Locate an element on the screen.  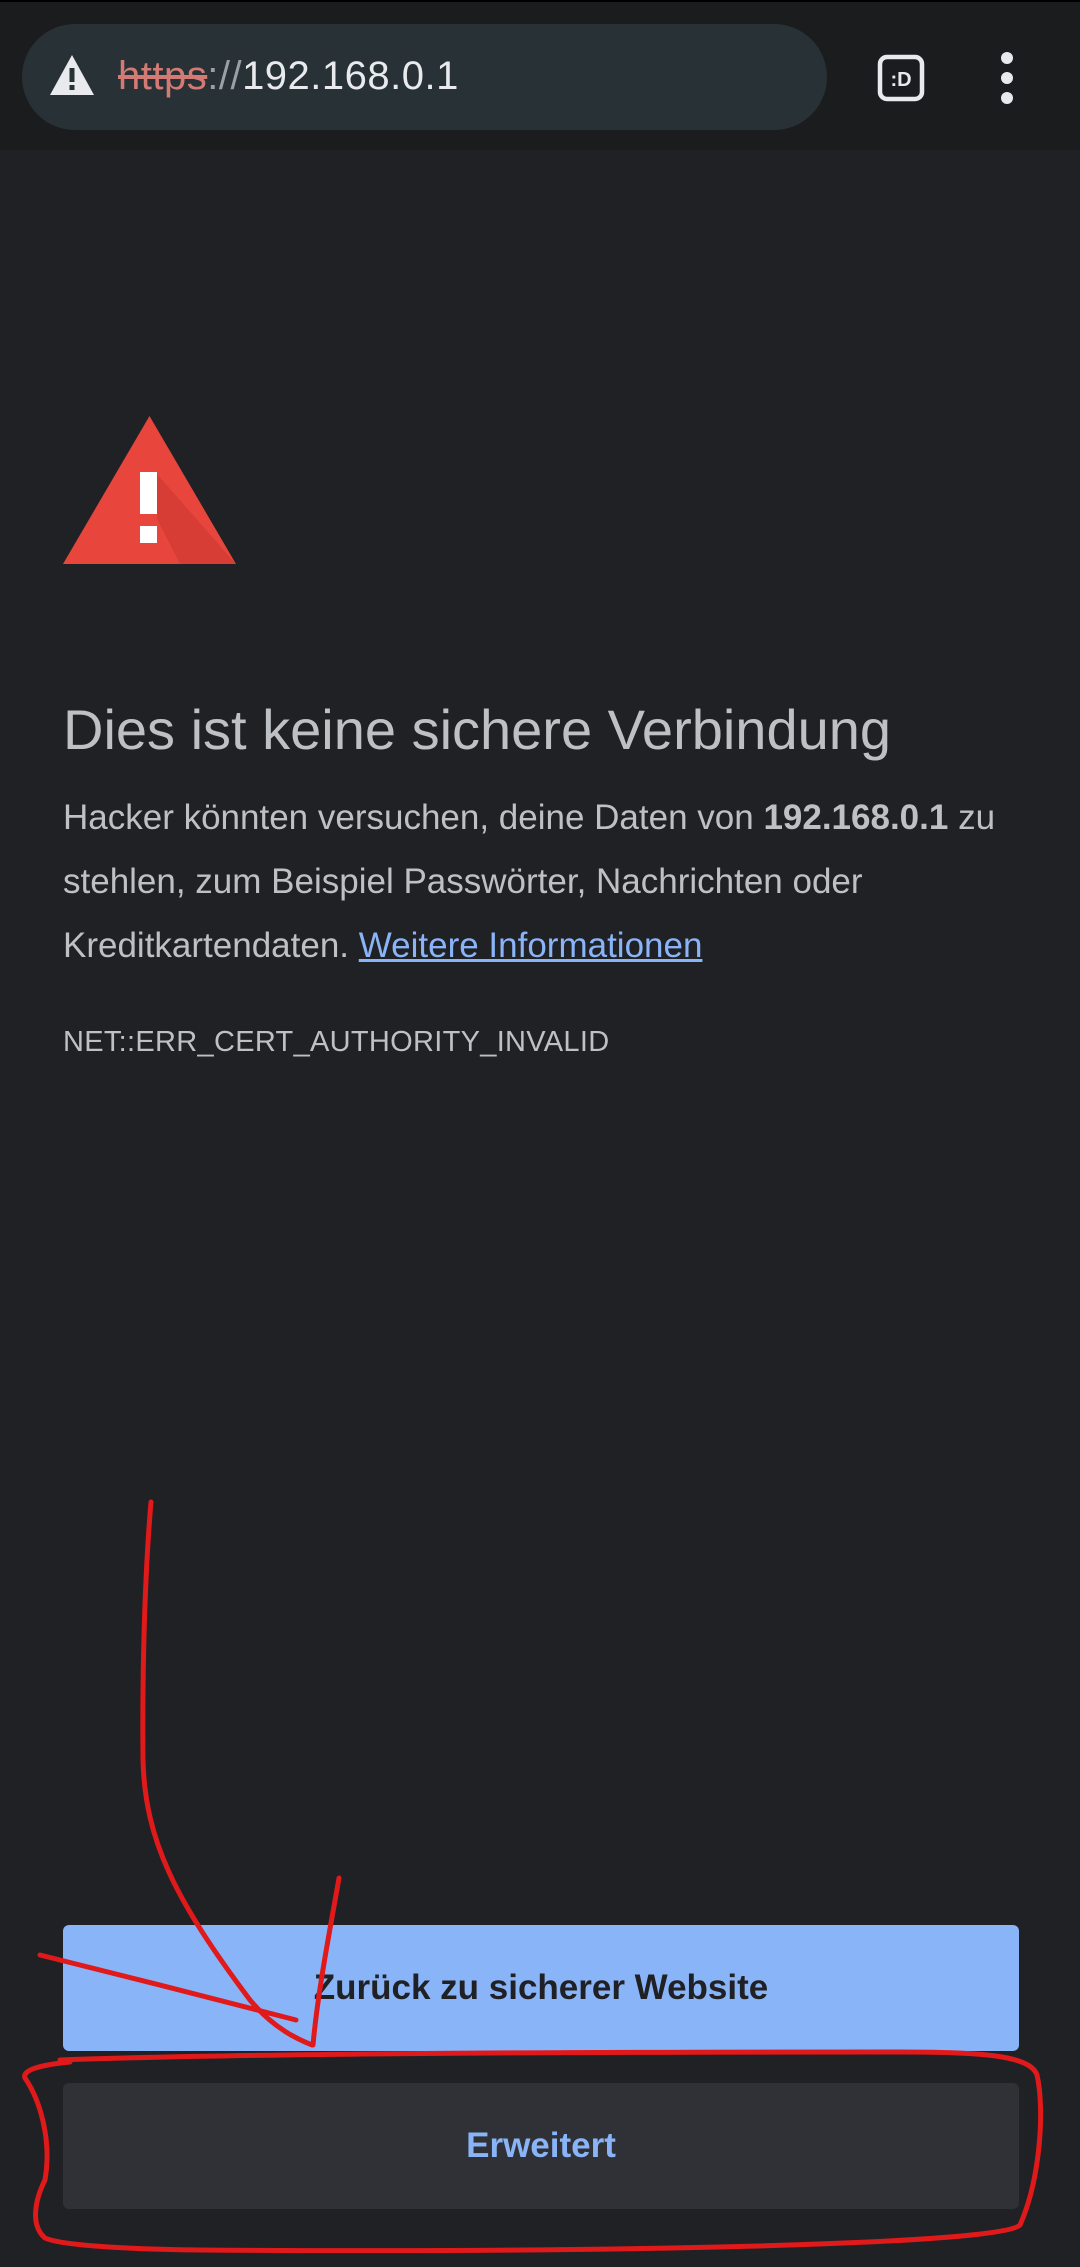
red-warning-triangle-icon is located at coordinates (149, 490).